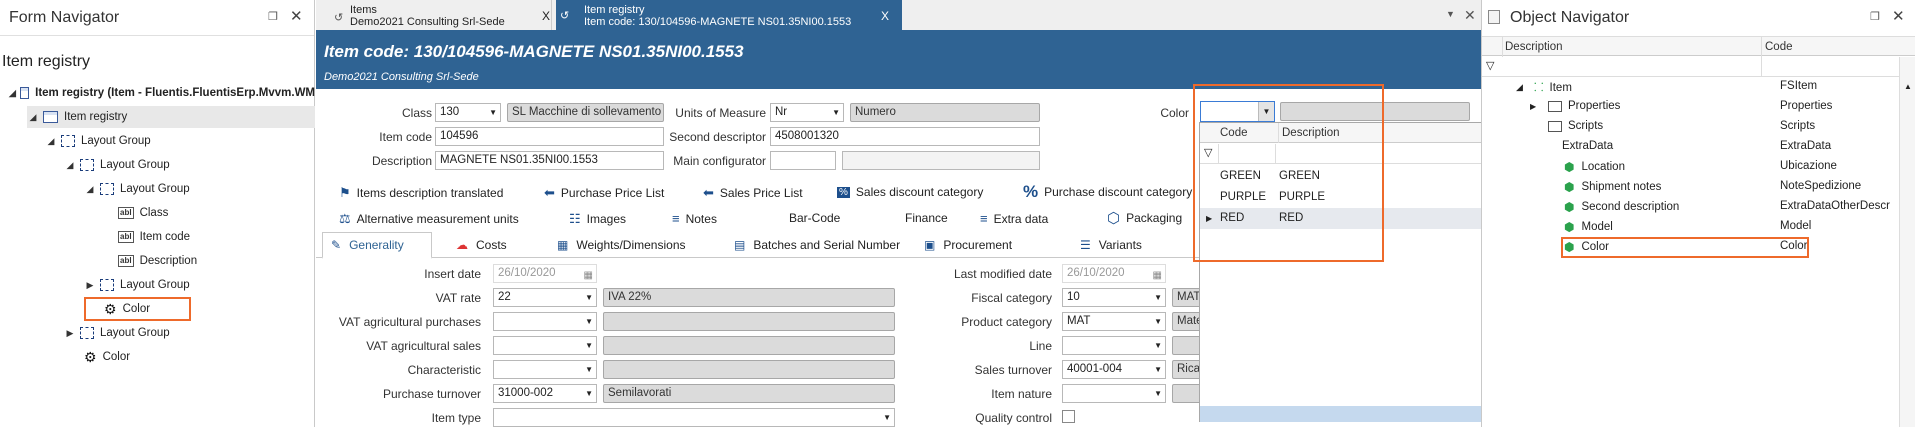  I want to click on tree-item-item-registry: ◢ Item registry, so click(171, 117).